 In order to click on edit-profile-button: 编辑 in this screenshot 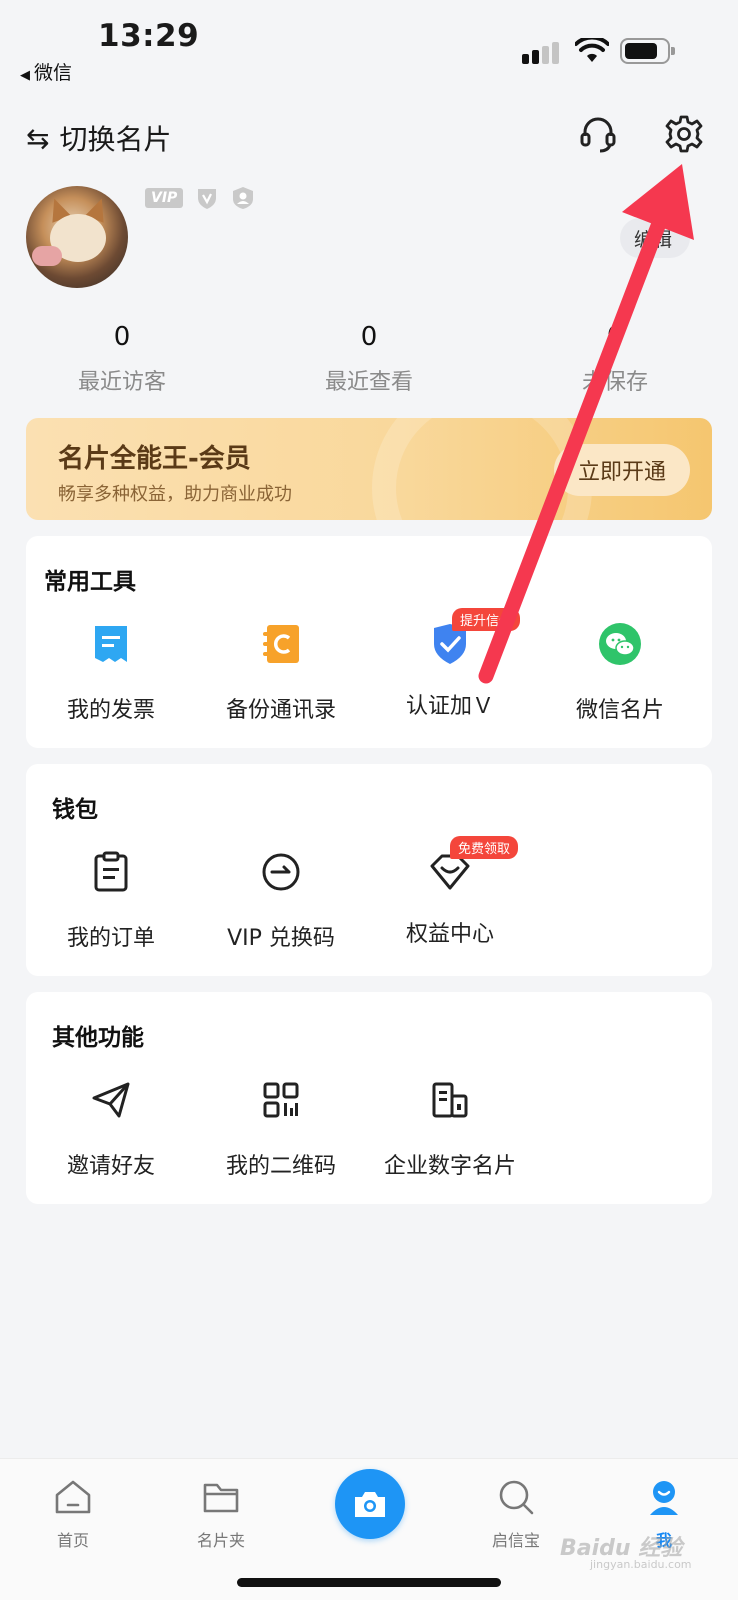, I will do `click(655, 238)`.